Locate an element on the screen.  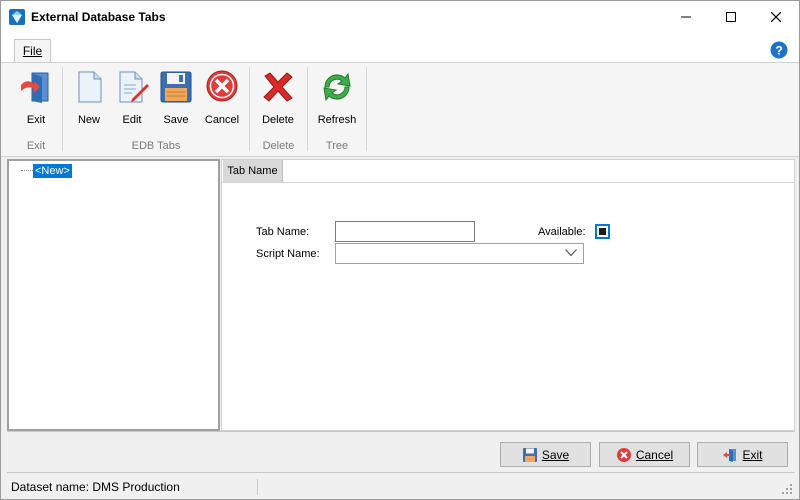
save-button: Save is located at coordinates (545, 454).